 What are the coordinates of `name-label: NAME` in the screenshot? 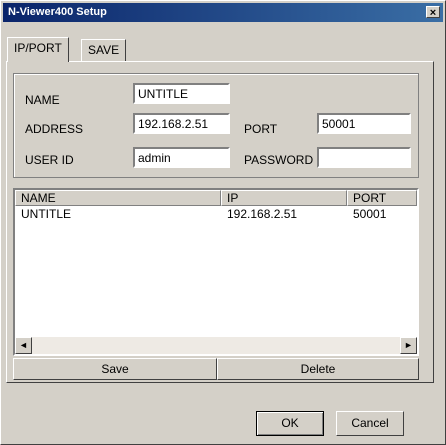 It's located at (42, 100).